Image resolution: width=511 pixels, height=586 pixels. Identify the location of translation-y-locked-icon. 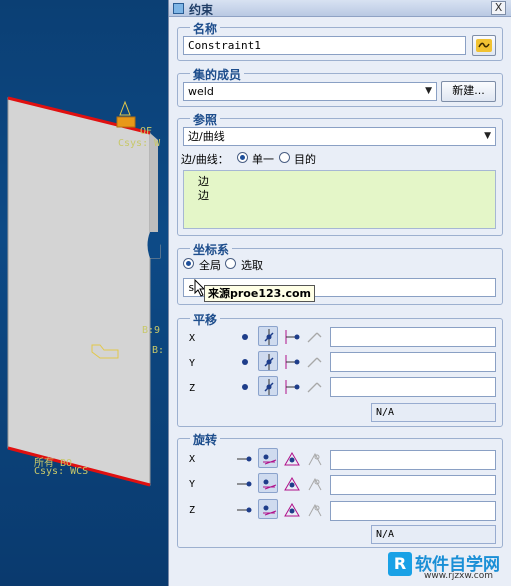
(268, 361).